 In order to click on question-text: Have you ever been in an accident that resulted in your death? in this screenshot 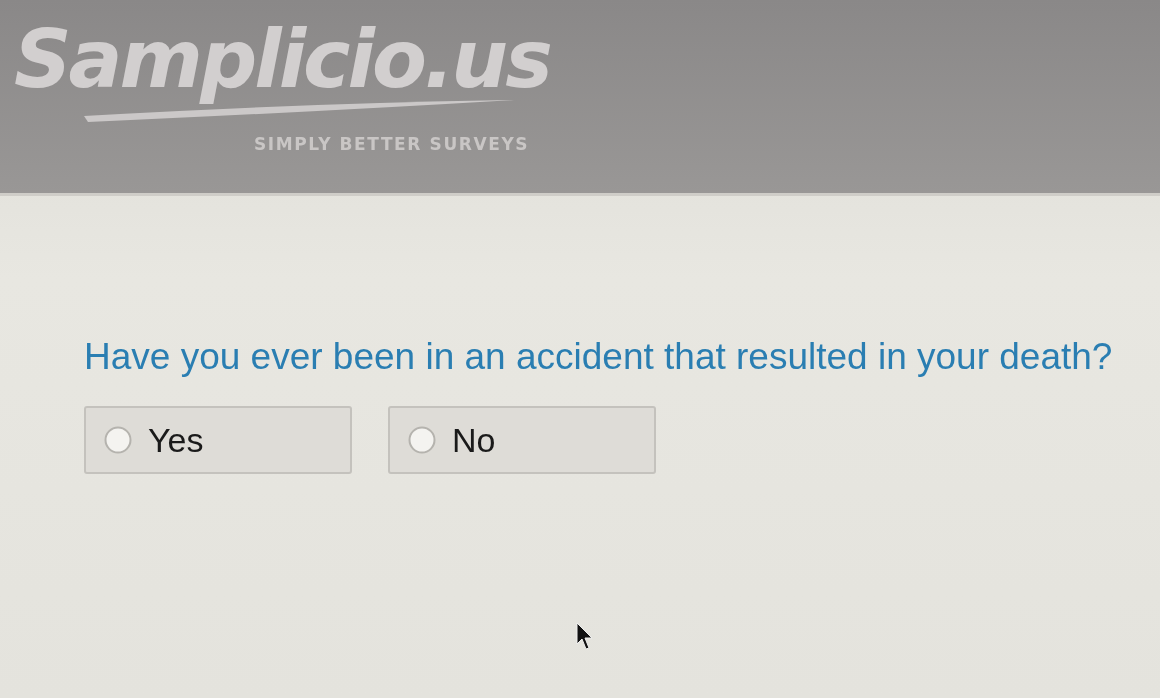, I will do `click(599, 357)`.